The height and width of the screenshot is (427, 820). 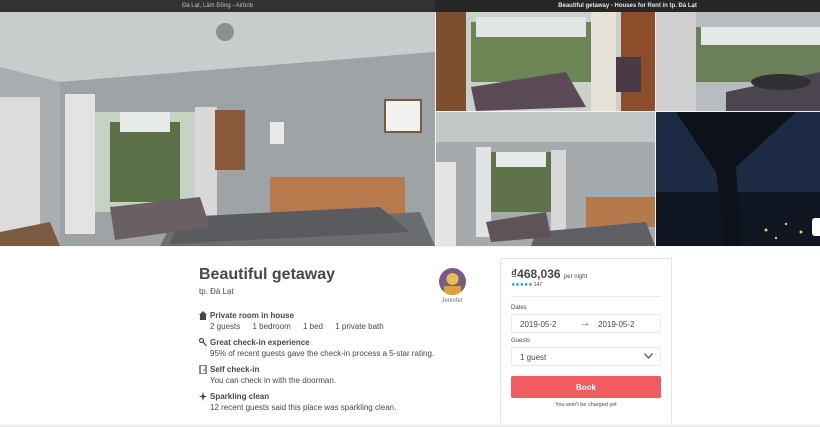 I want to click on guest-relaxing-photo, so click(x=738, y=61).